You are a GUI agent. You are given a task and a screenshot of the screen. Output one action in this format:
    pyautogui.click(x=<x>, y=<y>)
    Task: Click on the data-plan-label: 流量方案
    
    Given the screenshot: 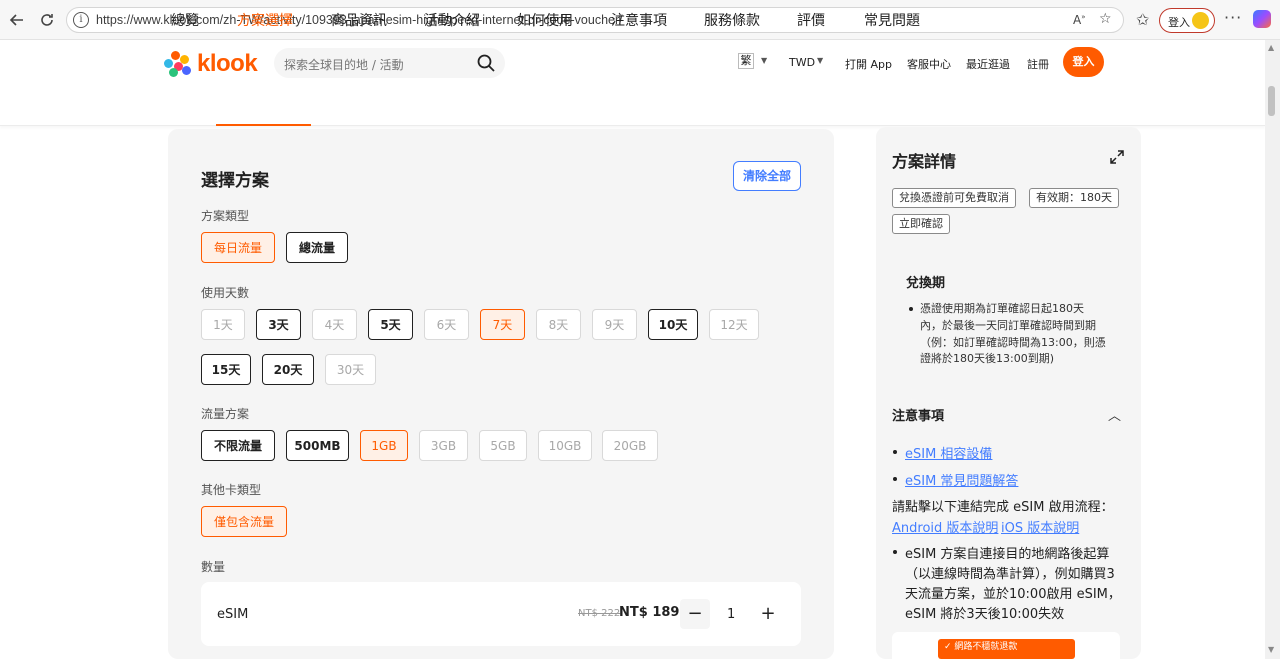 What is the action you would take?
    pyautogui.click(x=225, y=414)
    